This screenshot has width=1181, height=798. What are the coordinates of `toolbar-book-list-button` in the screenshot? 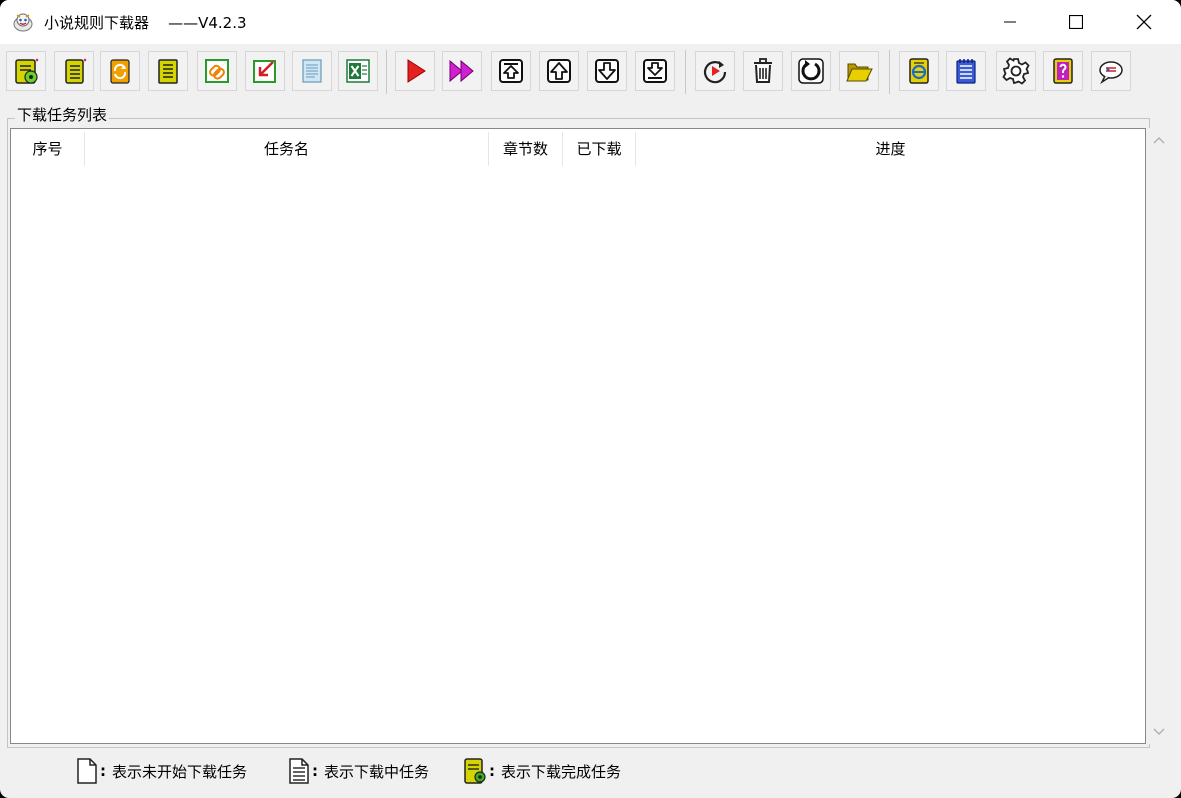 It's located at (168, 71).